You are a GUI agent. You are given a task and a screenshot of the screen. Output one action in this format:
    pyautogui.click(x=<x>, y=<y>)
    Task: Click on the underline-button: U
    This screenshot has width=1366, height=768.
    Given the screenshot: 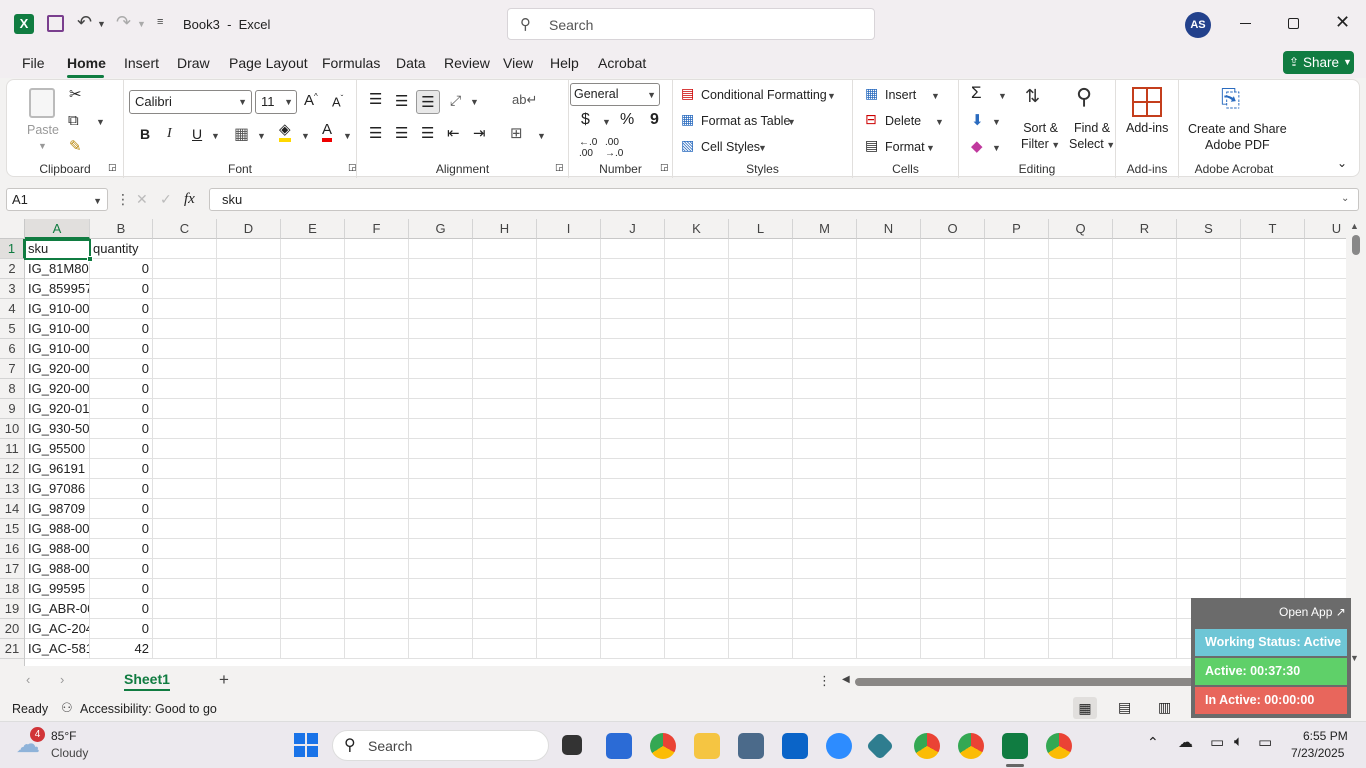 What is the action you would take?
    pyautogui.click(x=197, y=134)
    